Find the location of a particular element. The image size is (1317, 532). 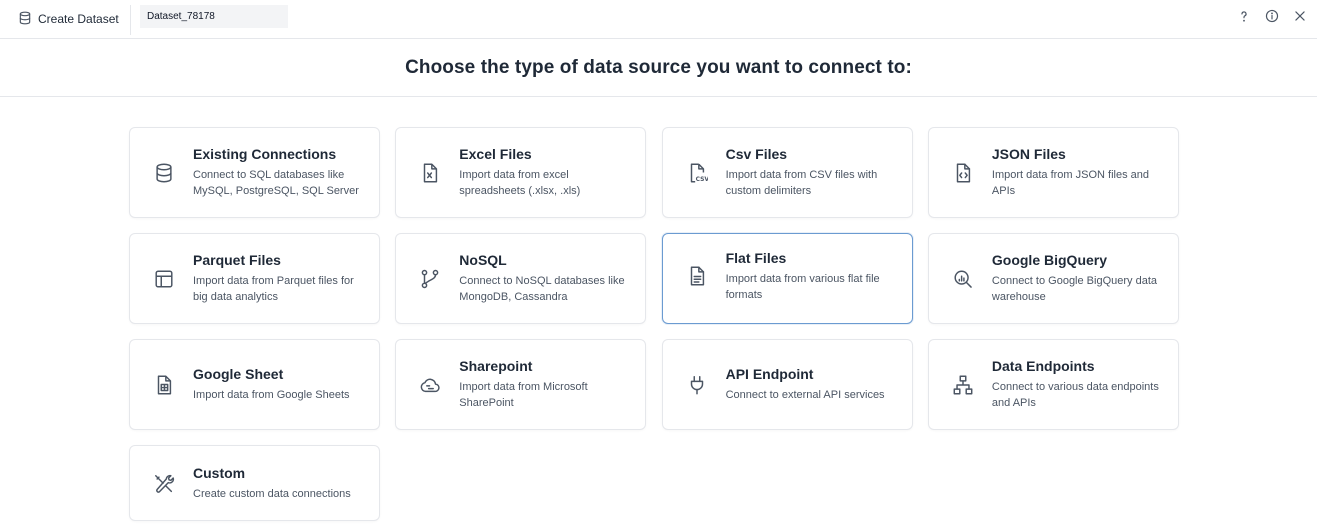

source-card-title: API Endpoint is located at coordinates (769, 374).